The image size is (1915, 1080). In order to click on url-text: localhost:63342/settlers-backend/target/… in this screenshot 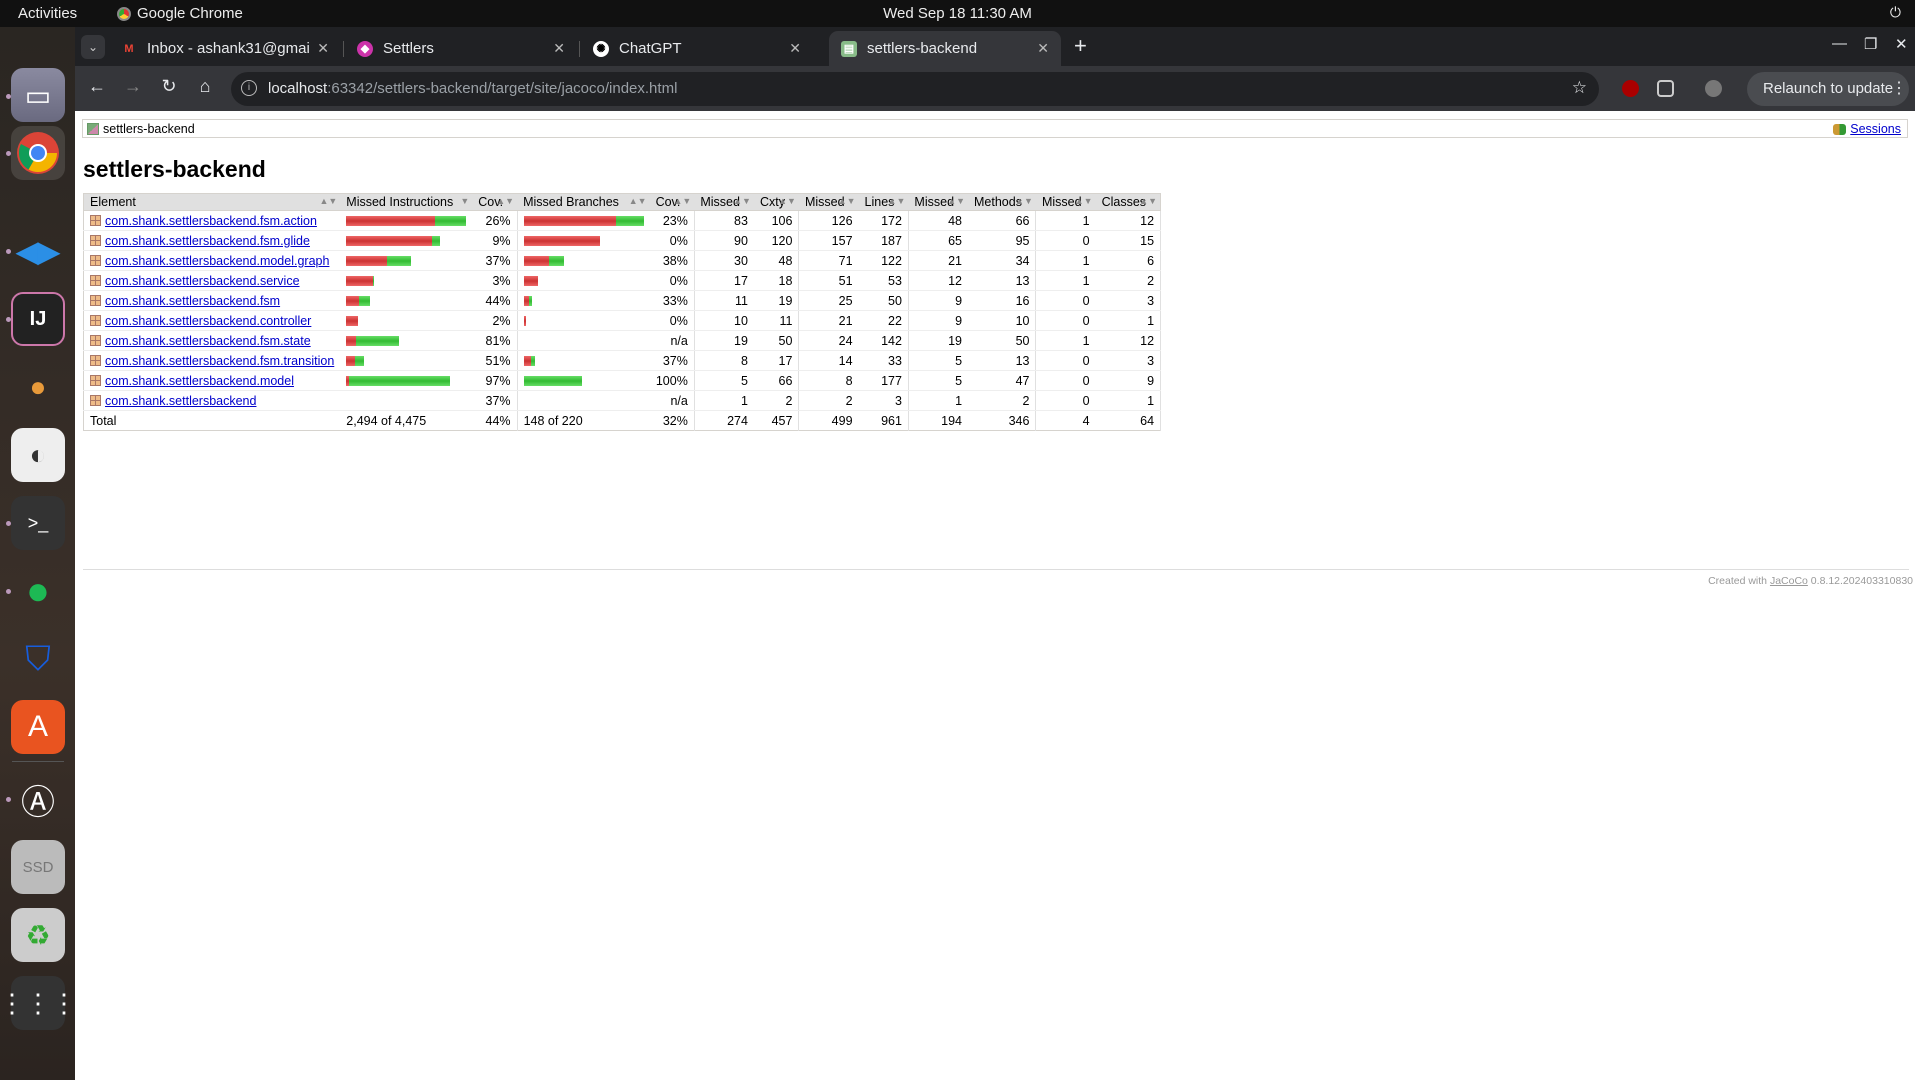, I will do `click(472, 88)`.